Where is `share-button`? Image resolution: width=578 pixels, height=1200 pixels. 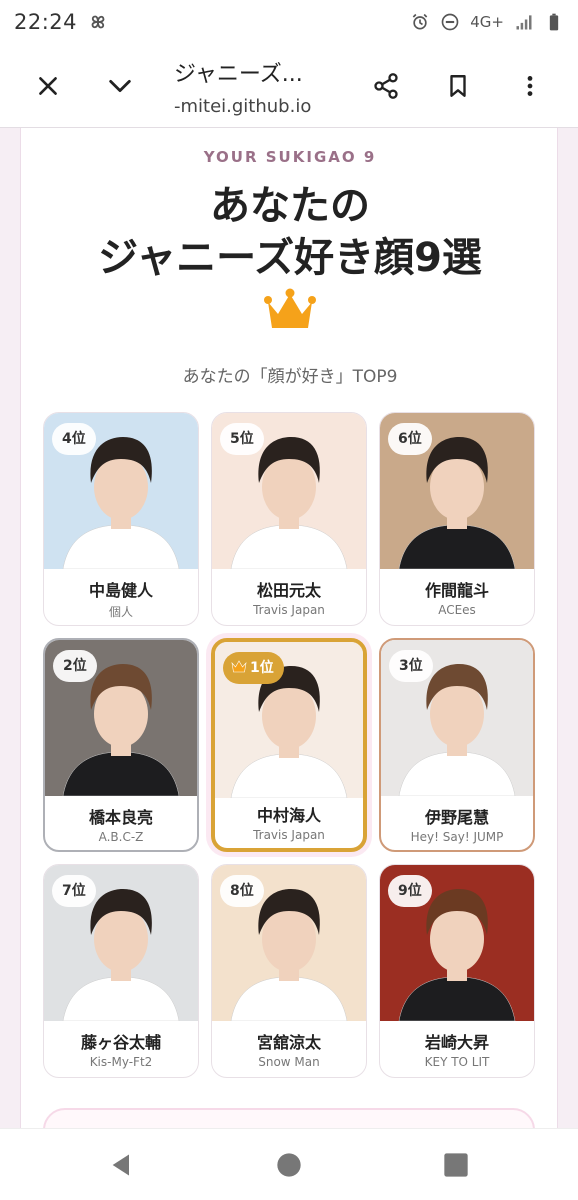
share-button is located at coordinates (386, 86).